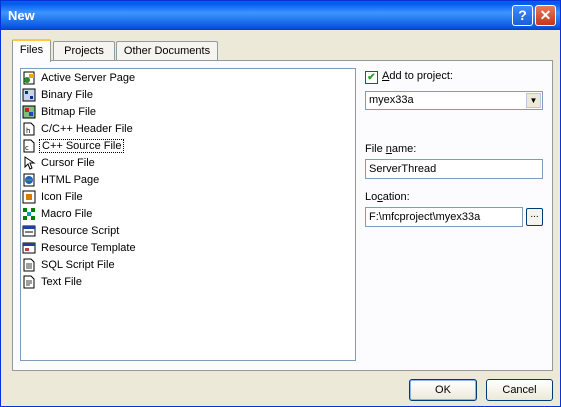 The height and width of the screenshot is (407, 561). I want to click on list-item-label: SQL Script File, so click(78, 265).